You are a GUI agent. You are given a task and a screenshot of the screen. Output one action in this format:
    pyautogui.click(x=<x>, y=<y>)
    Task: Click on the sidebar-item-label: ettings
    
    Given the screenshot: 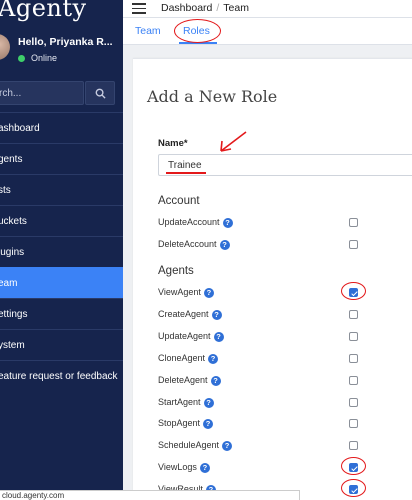 What is the action you would take?
    pyautogui.click(x=14, y=314)
    